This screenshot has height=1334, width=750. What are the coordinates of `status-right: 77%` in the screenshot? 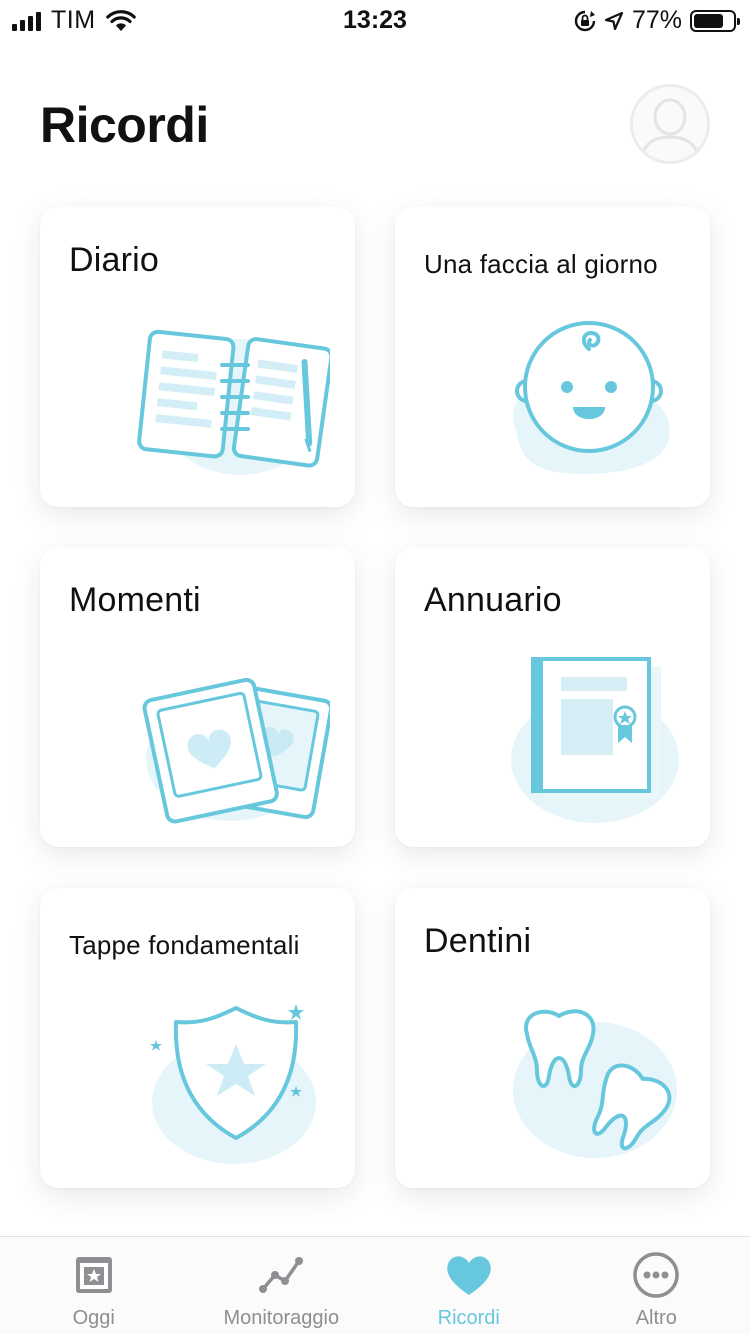 It's located at (657, 20).